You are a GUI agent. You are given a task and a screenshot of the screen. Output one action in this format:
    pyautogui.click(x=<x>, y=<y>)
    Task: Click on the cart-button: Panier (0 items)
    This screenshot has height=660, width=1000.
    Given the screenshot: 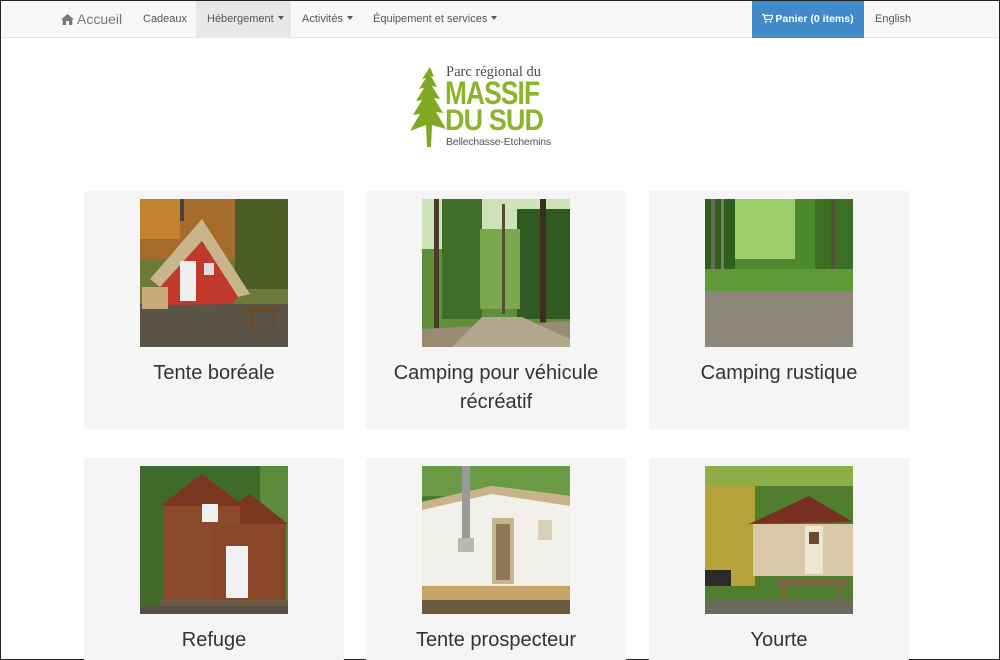 What is the action you would take?
    pyautogui.click(x=808, y=19)
    